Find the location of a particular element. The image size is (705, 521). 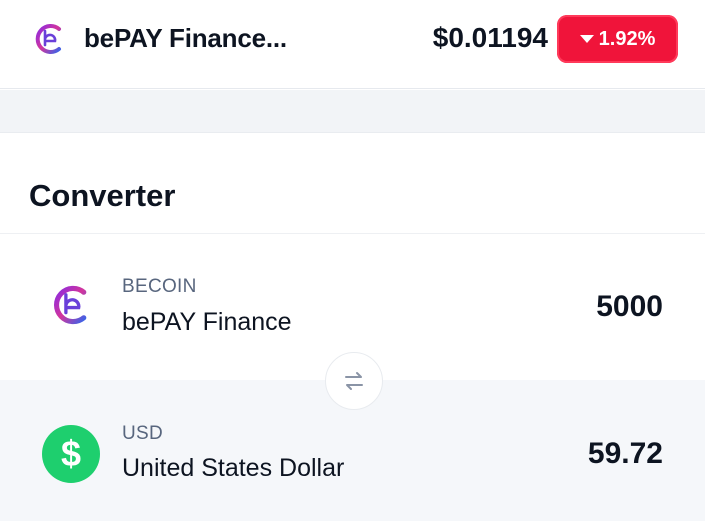

swap-arrows-icon is located at coordinates (354, 381).